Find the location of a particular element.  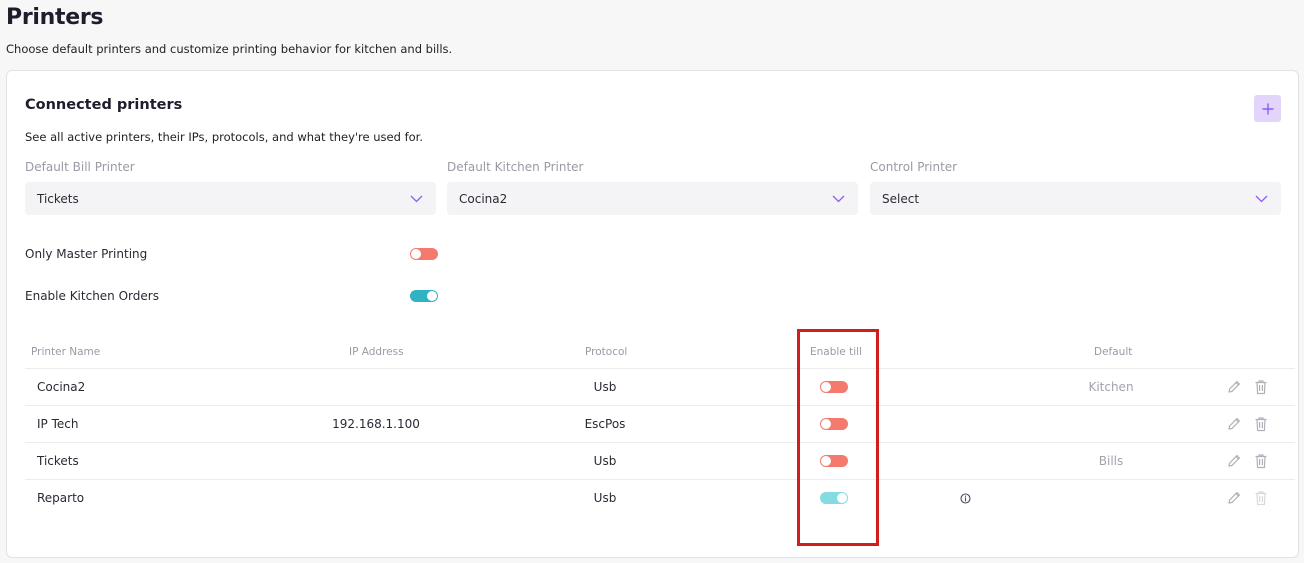

ip-address: 192.168.1.100 is located at coordinates (376, 424).